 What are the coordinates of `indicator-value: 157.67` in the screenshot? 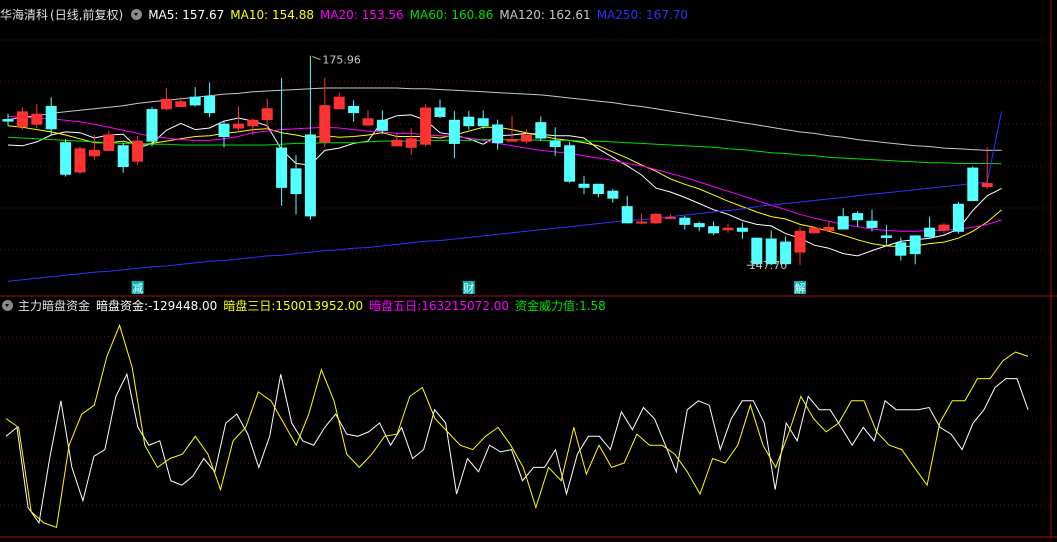 It's located at (203, 15).